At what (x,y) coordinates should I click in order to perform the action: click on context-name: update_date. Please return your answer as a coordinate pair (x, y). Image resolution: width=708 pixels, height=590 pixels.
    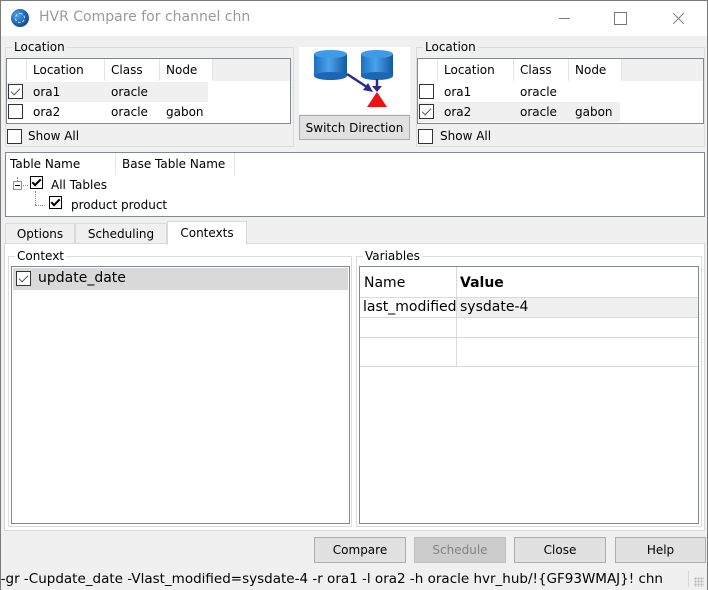
    Looking at the image, I should click on (82, 278).